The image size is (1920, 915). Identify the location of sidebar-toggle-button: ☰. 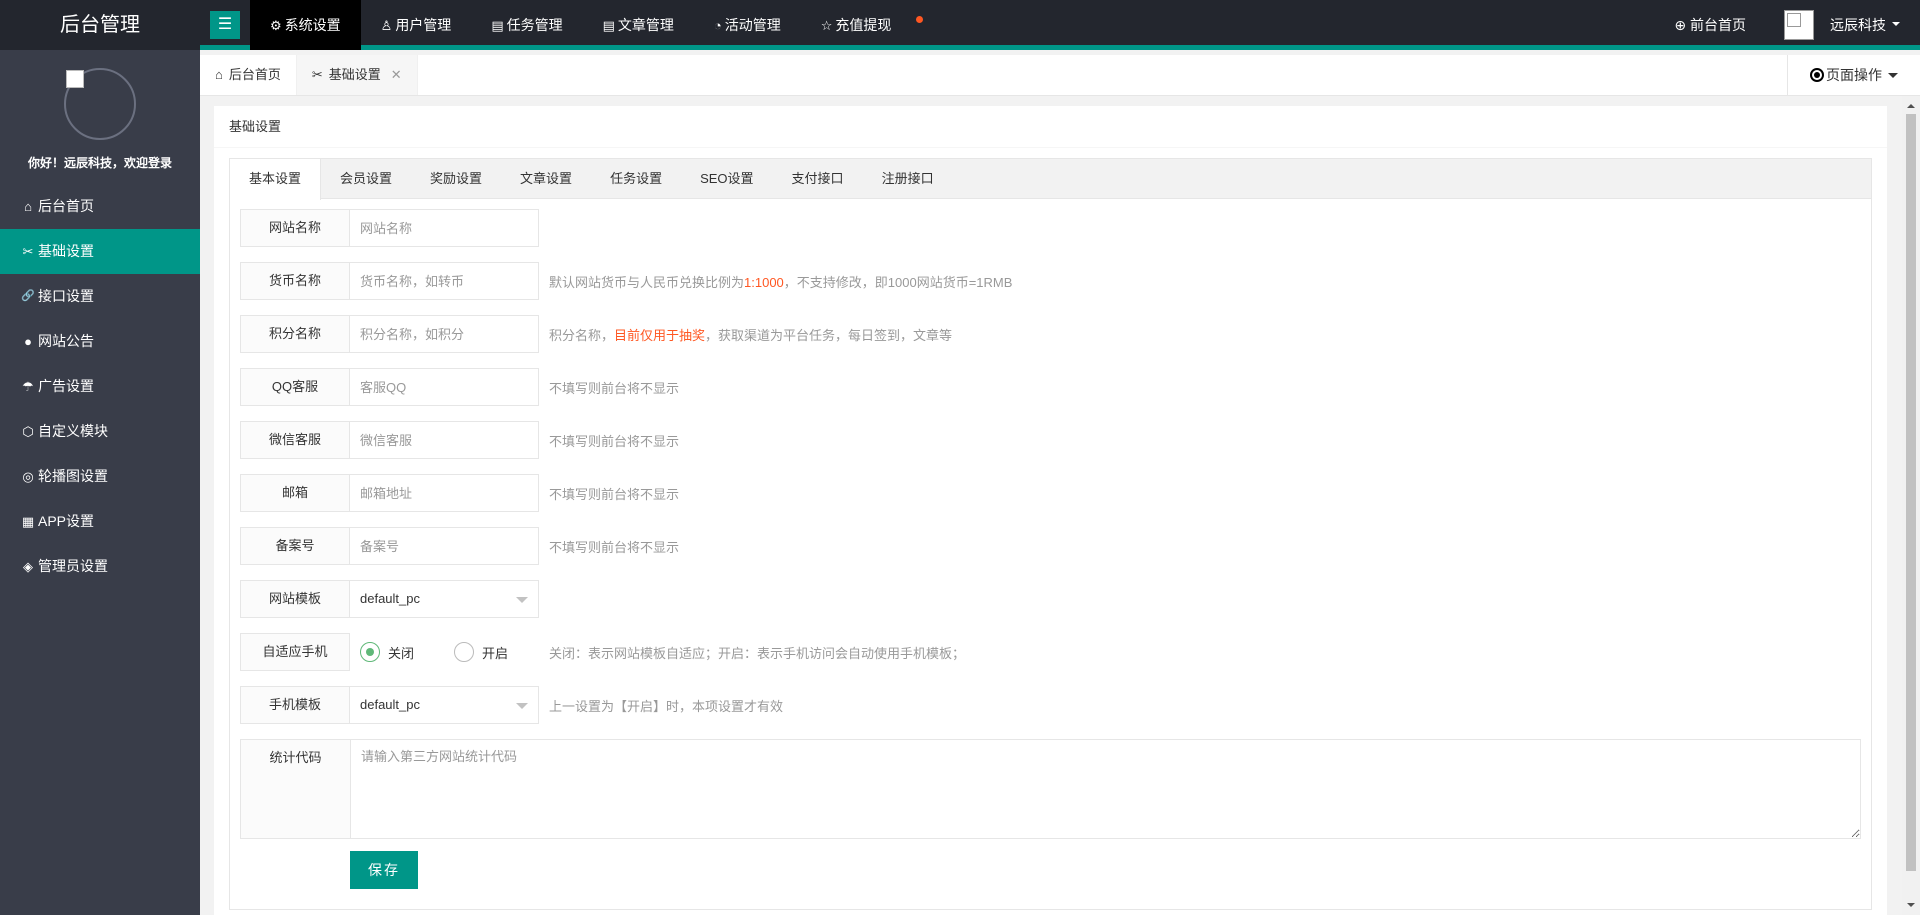
(225, 25).